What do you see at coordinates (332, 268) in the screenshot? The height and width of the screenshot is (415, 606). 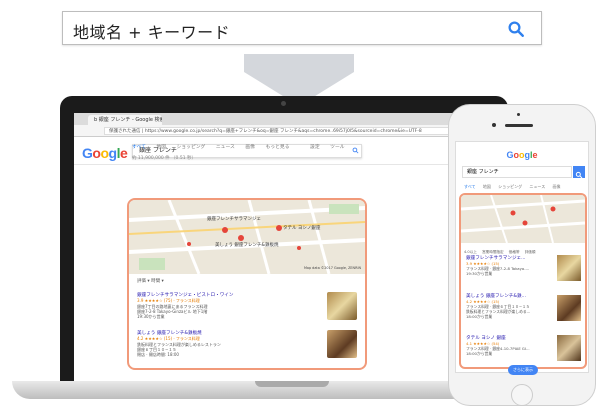 I see `map-credit: Map data ©2017 Google, ZENRIN` at bounding box center [332, 268].